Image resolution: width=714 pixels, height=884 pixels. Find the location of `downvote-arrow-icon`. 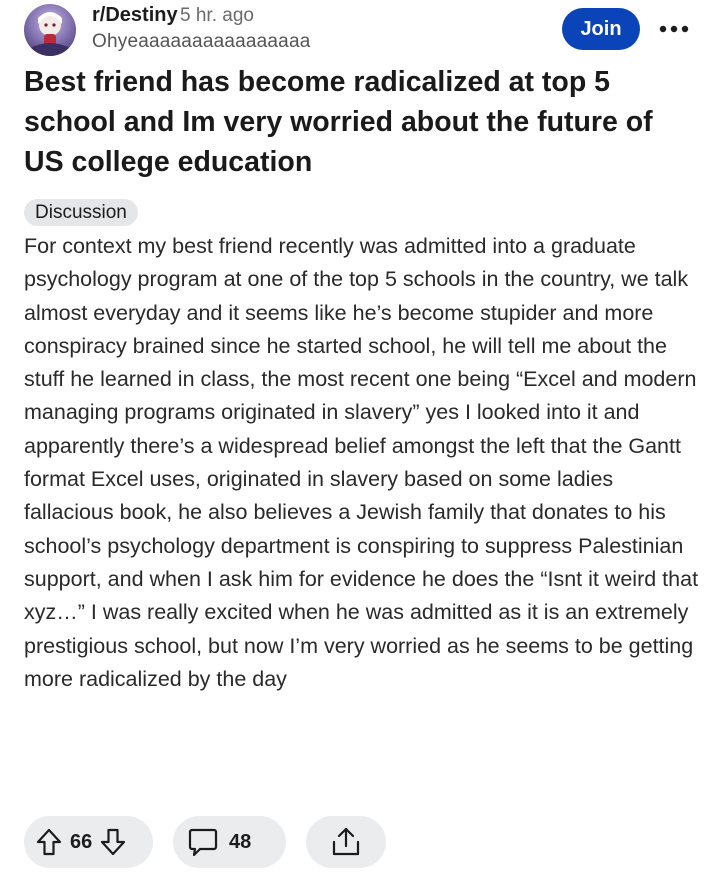

downvote-arrow-icon is located at coordinates (113, 842).